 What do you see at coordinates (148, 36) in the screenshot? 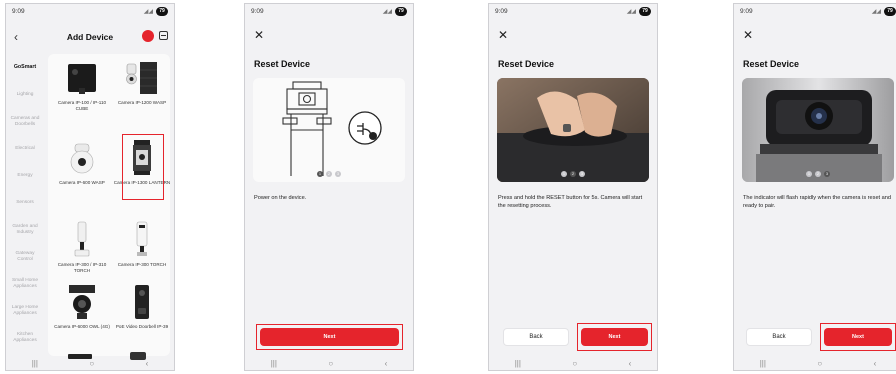
I see `brand-icon` at bounding box center [148, 36].